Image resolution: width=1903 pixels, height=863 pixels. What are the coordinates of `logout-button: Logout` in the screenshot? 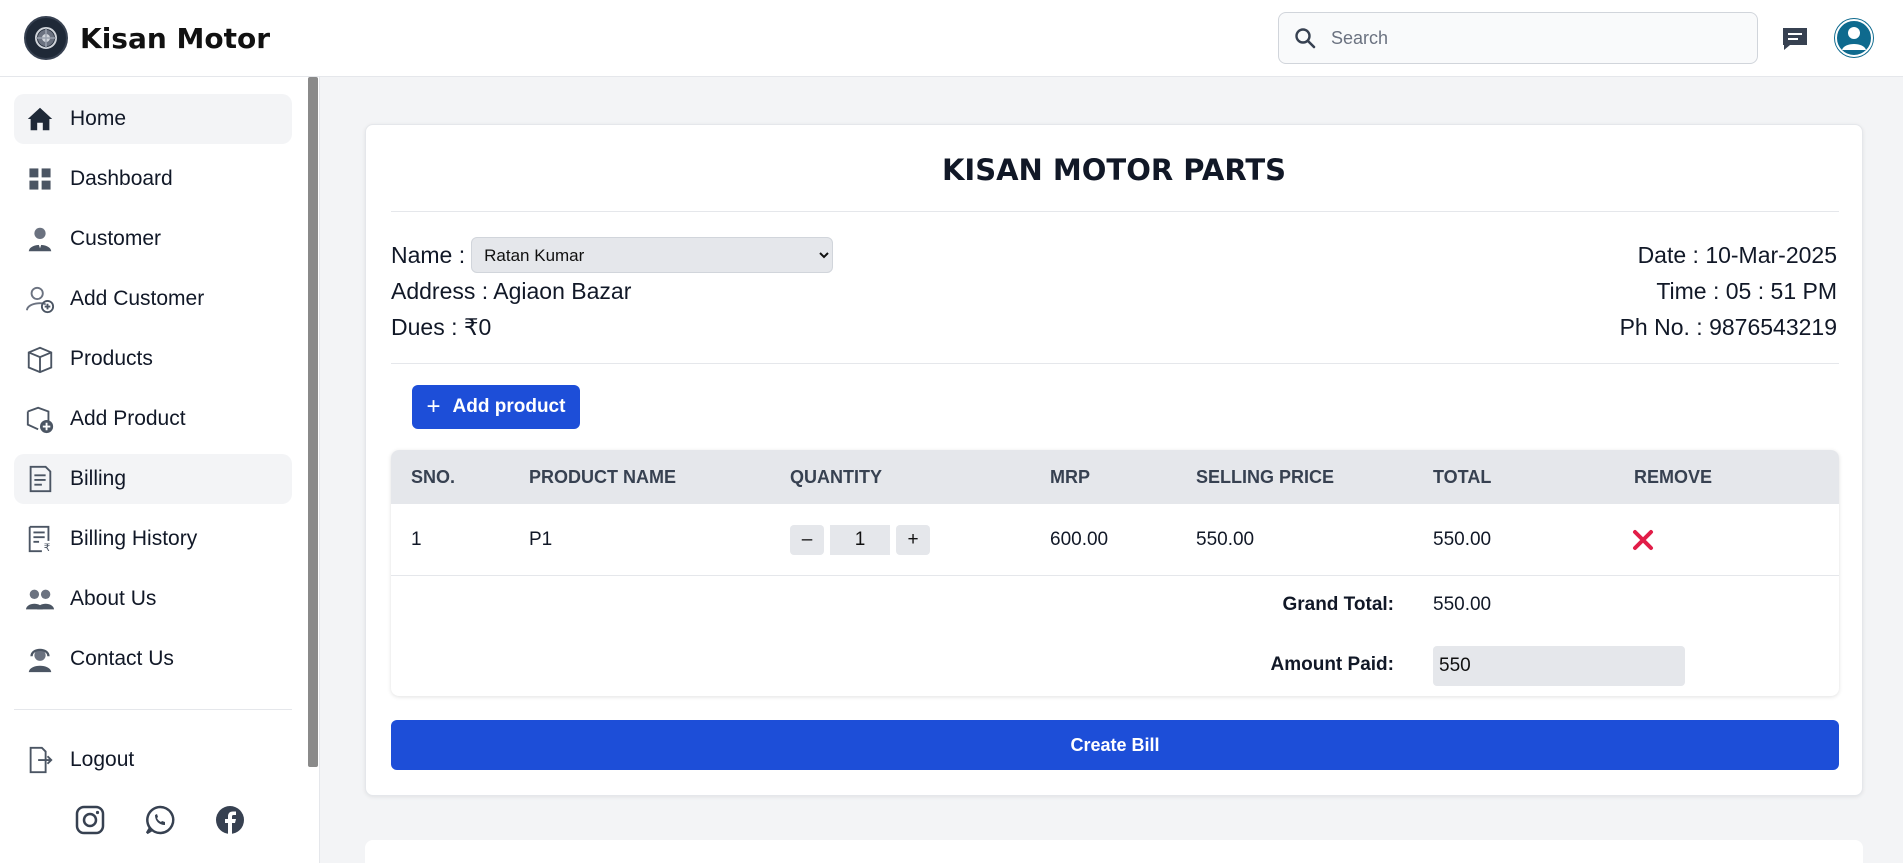 It's located at (153, 760).